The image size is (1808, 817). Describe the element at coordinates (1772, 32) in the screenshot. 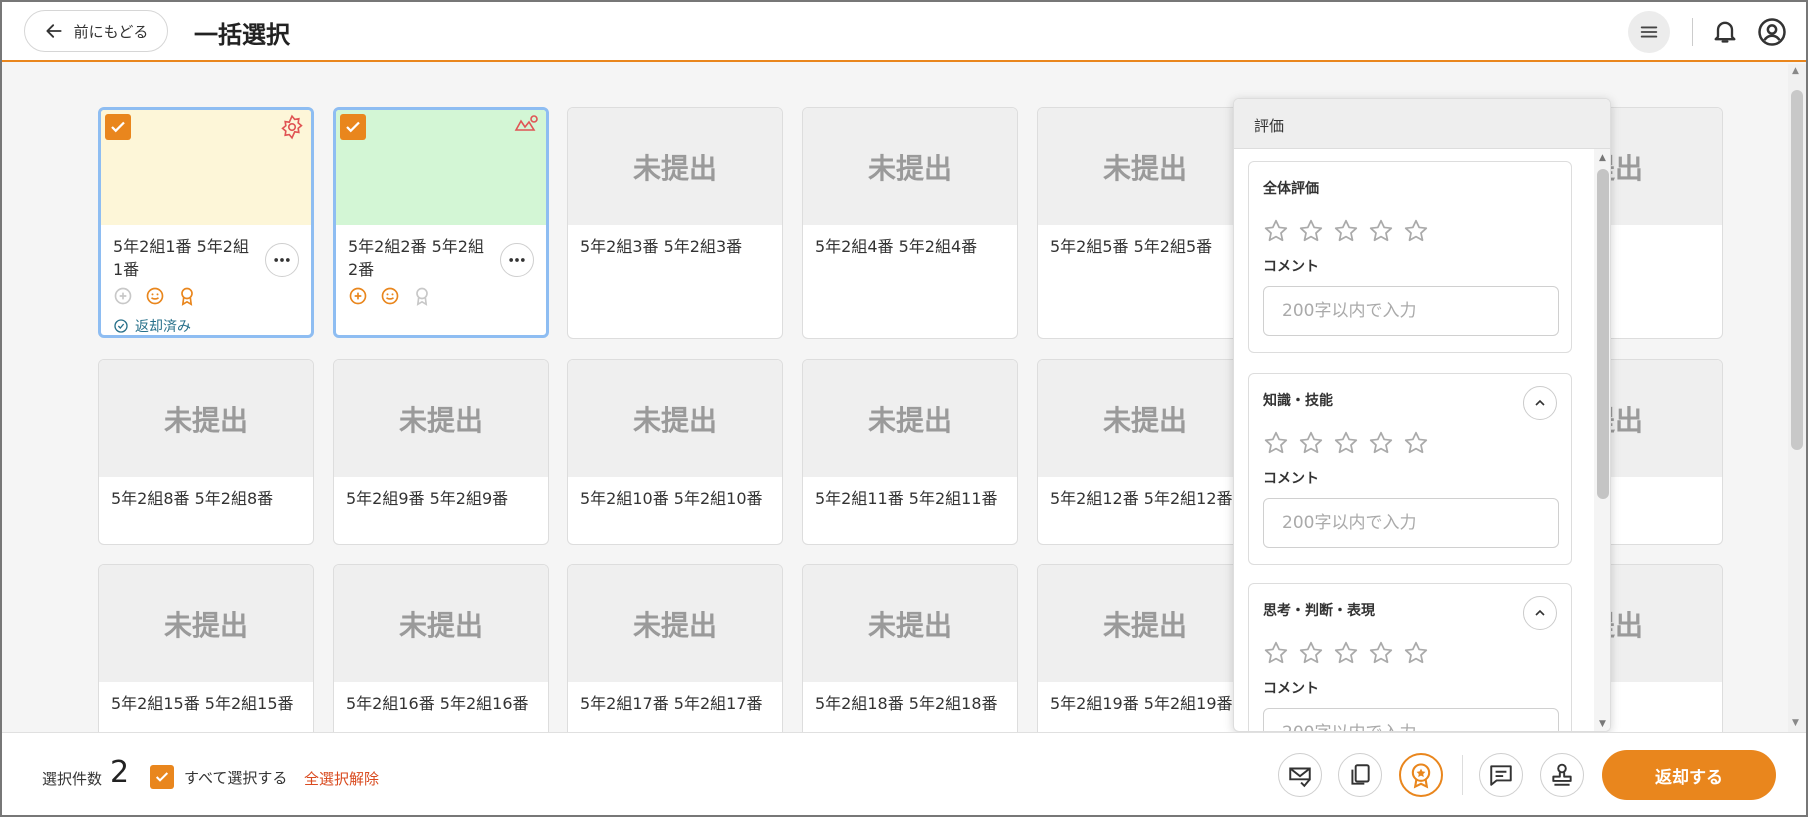

I see `account-button` at that location.